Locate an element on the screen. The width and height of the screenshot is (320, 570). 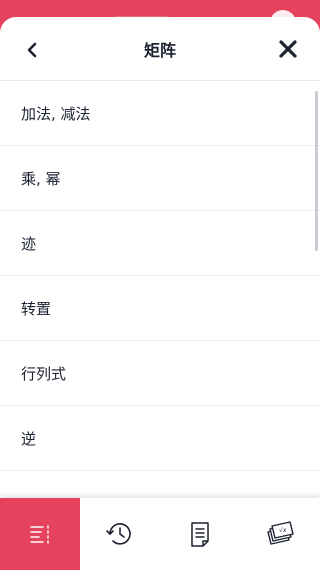
list-item-label: 乘, 幂 is located at coordinates (41, 178).